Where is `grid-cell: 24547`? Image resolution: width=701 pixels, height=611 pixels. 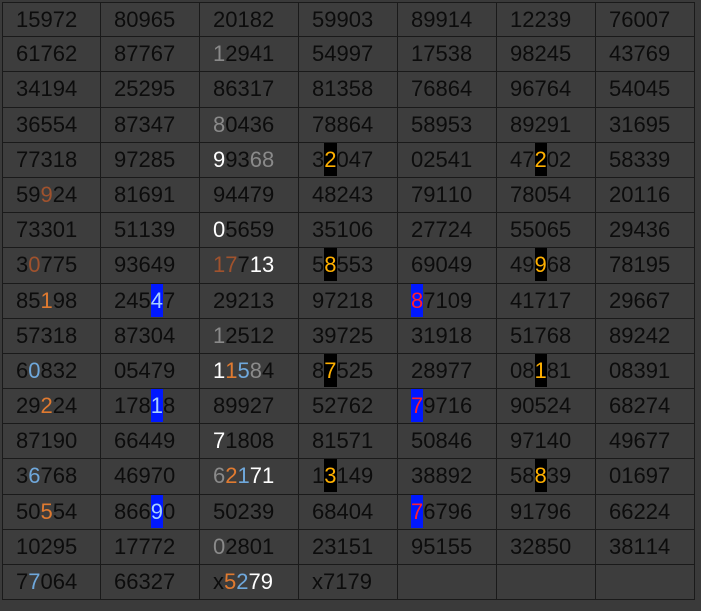
grid-cell: 24547 is located at coordinates (150, 301).